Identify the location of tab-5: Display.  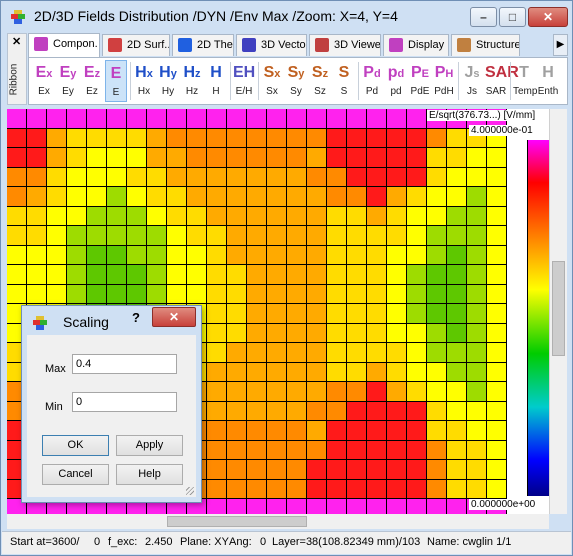
(416, 45).